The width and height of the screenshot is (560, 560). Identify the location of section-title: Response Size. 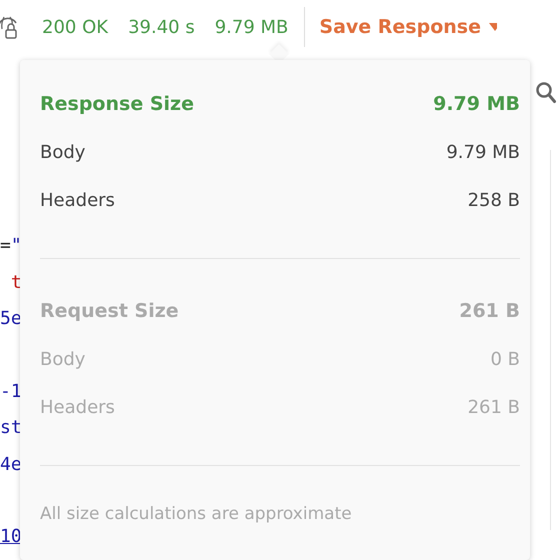
(117, 104).